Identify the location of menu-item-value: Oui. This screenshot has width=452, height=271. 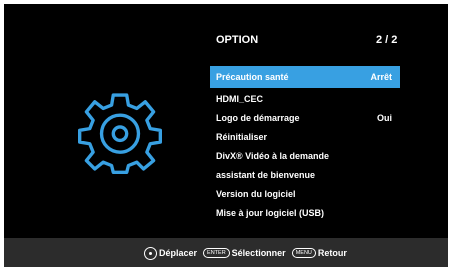
(384, 118).